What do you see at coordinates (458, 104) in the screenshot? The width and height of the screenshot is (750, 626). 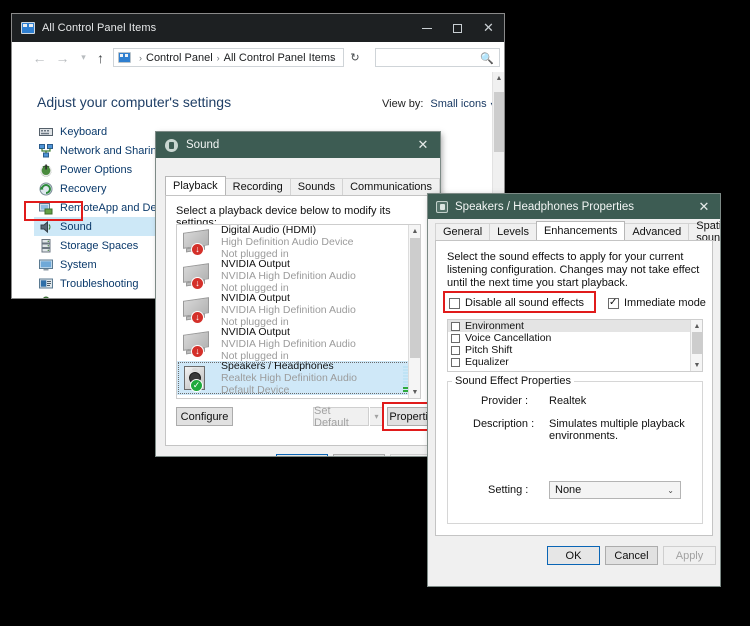 I see `view-by-value: Small icons` at bounding box center [458, 104].